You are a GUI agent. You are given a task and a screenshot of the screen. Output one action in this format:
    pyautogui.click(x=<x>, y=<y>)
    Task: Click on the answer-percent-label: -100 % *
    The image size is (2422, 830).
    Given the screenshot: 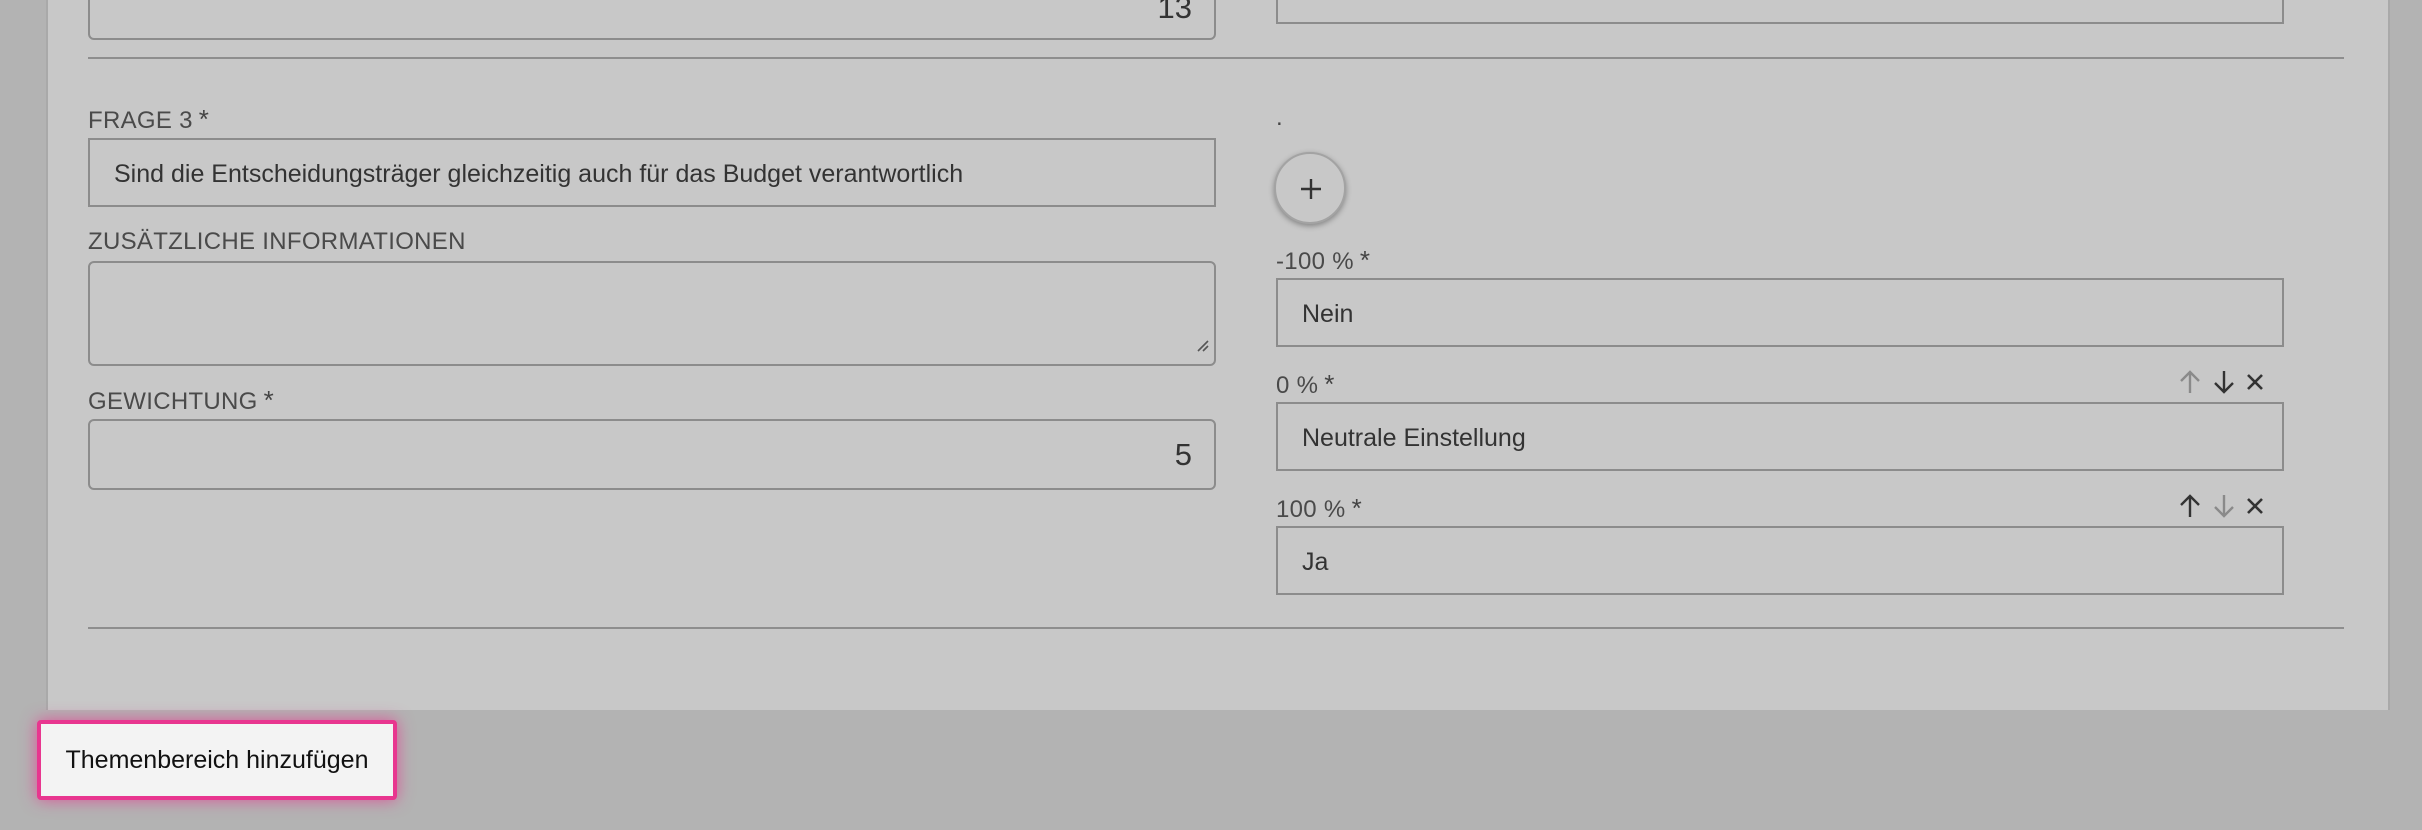 What is the action you would take?
    pyautogui.click(x=1323, y=260)
    